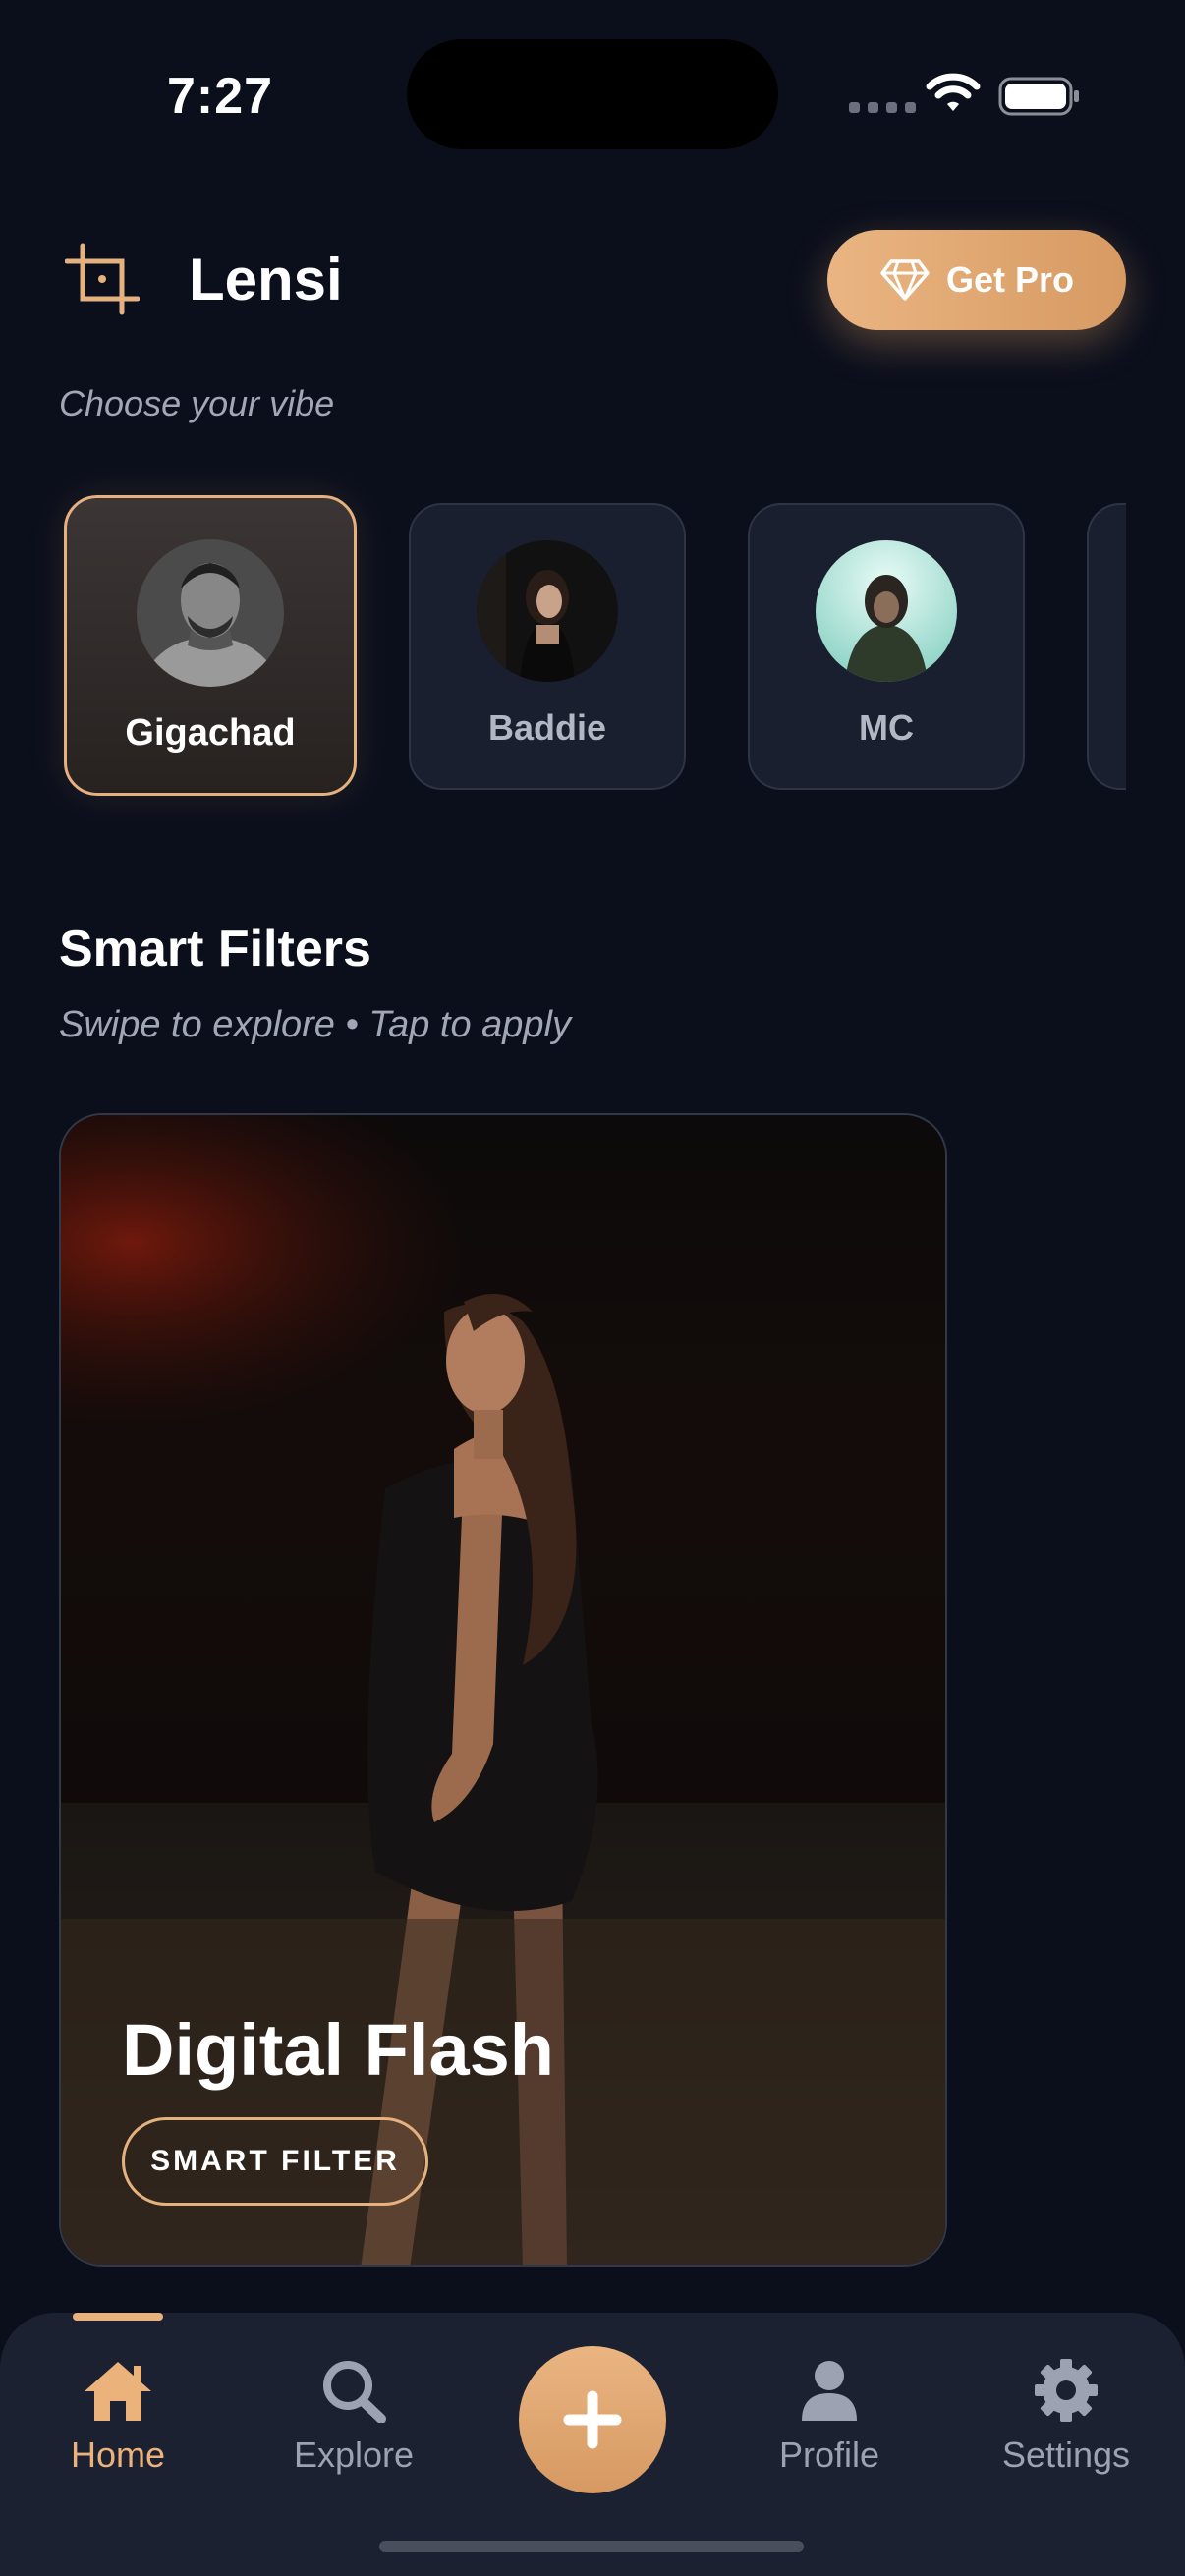  What do you see at coordinates (211, 613) in the screenshot?
I see `gigachad-avatar` at bounding box center [211, 613].